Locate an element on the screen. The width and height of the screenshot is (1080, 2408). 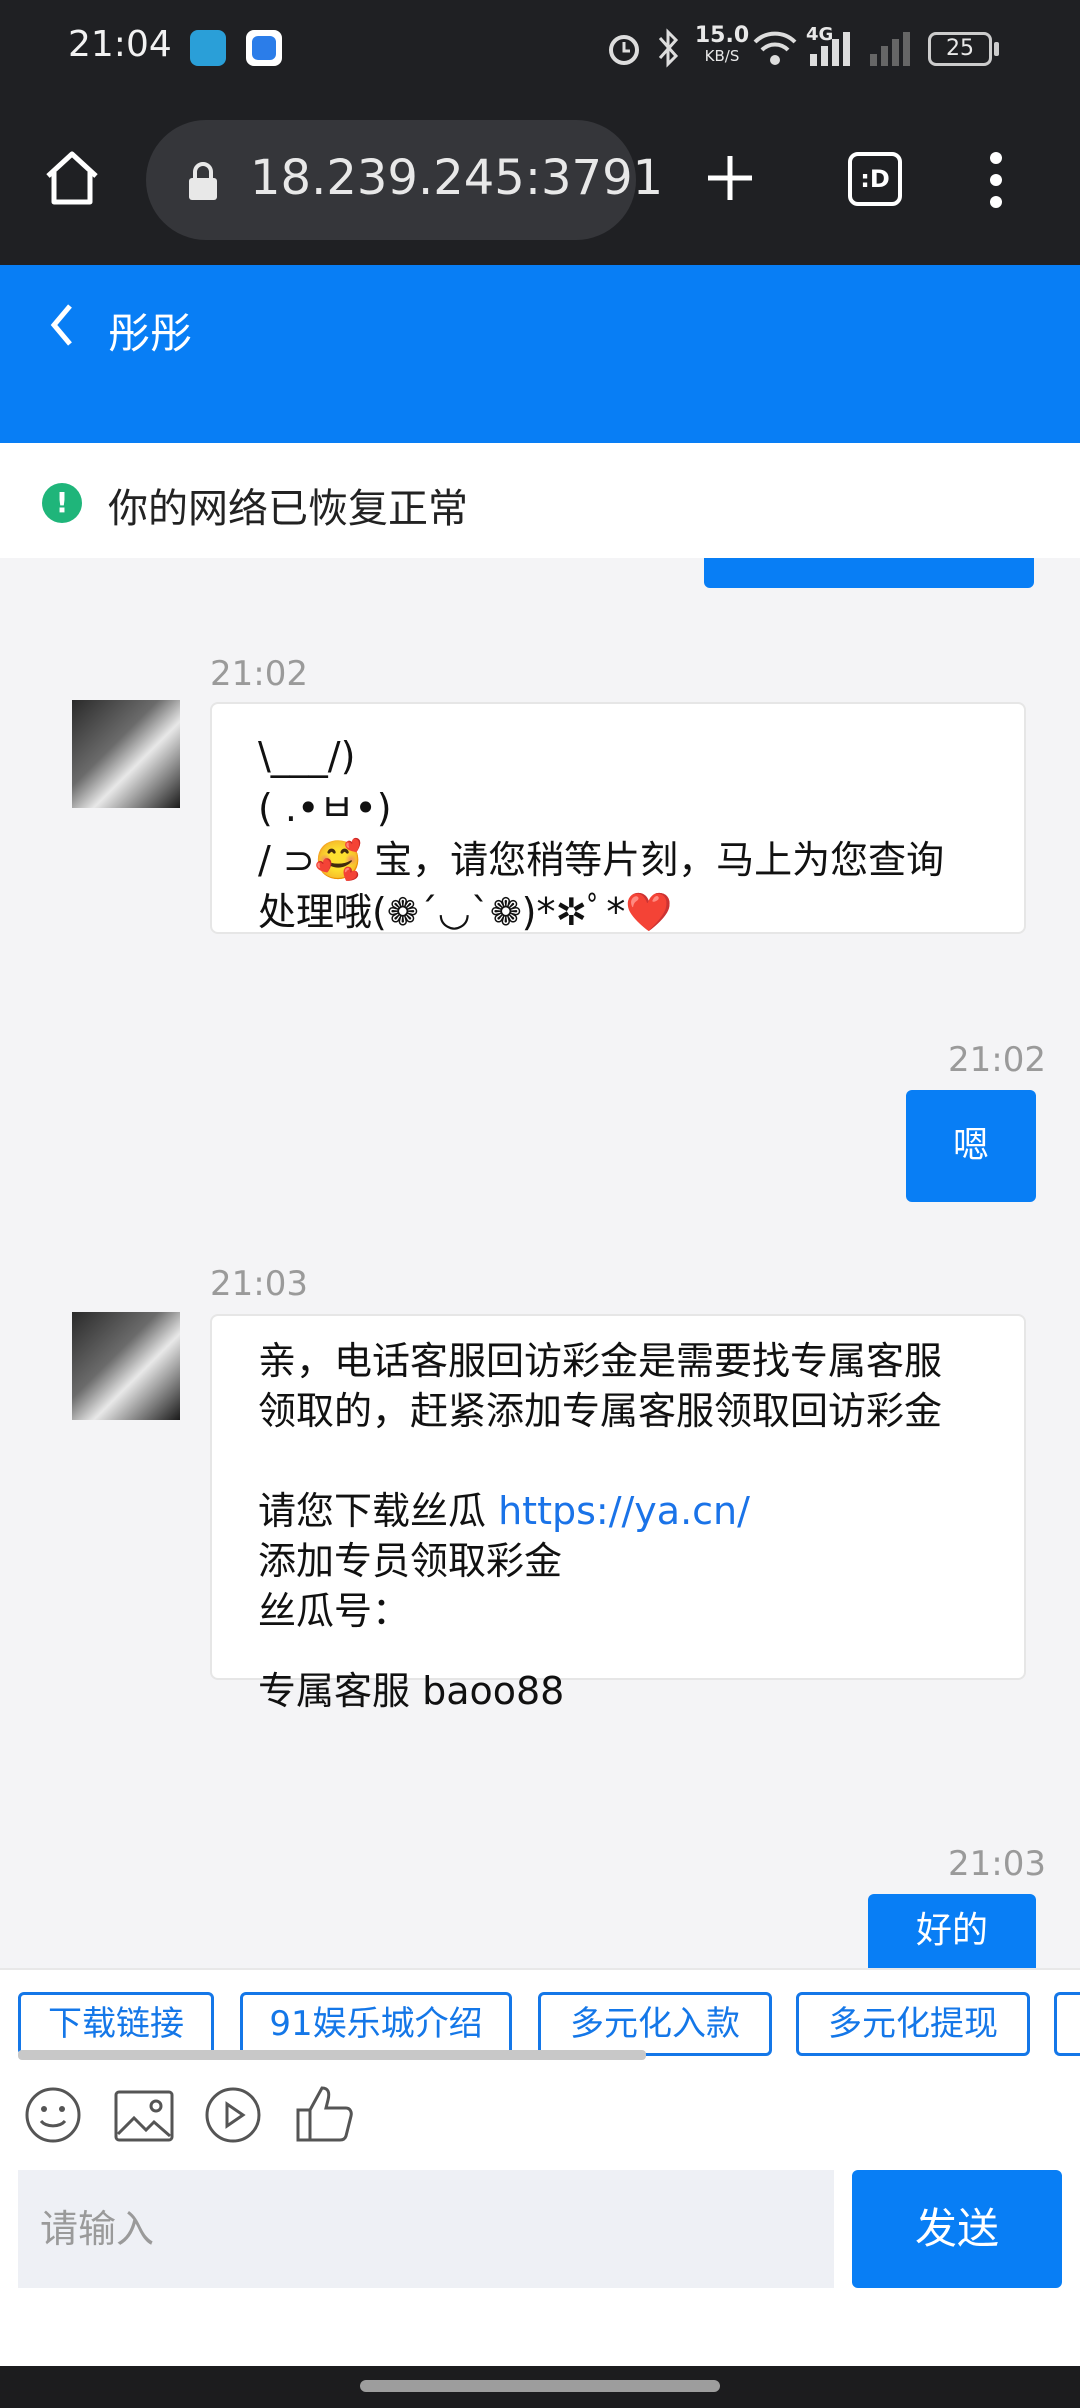
message-line: / ⊃🥰 宝，请您稍等片刻，马上为您查询 is located at coordinates (601, 860).